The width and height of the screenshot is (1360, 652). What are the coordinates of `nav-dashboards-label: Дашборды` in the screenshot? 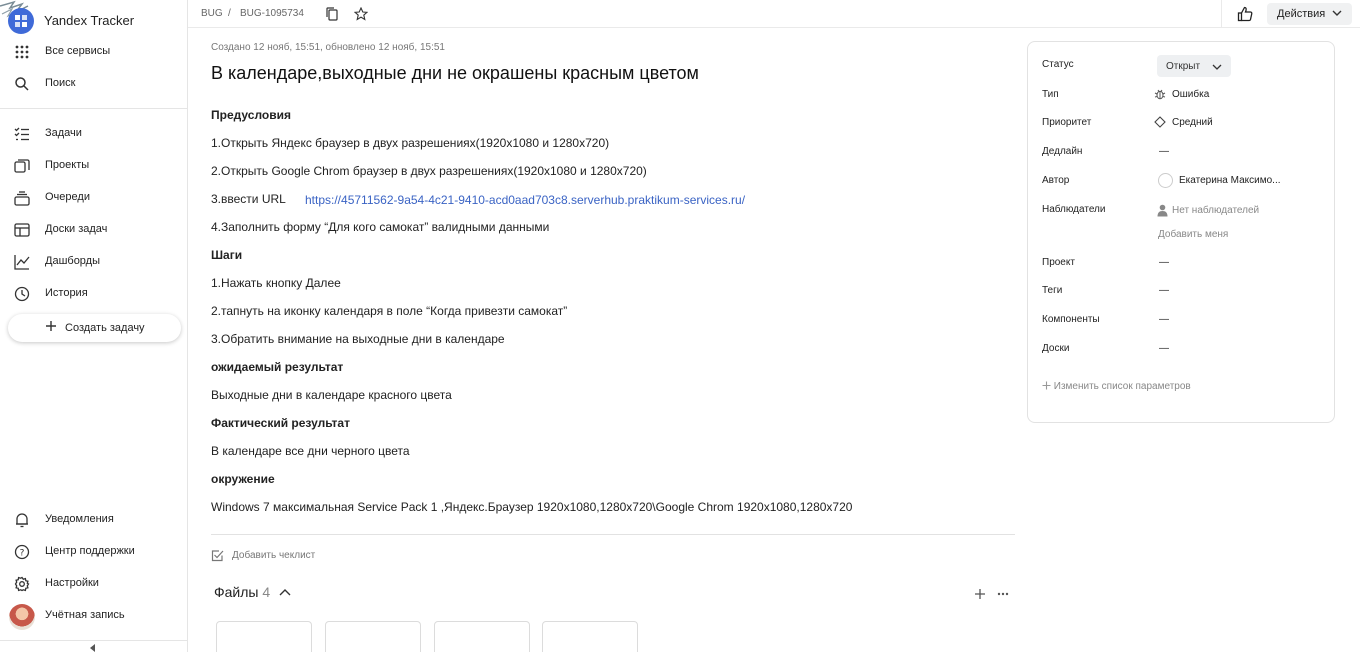 It's located at (72, 261).